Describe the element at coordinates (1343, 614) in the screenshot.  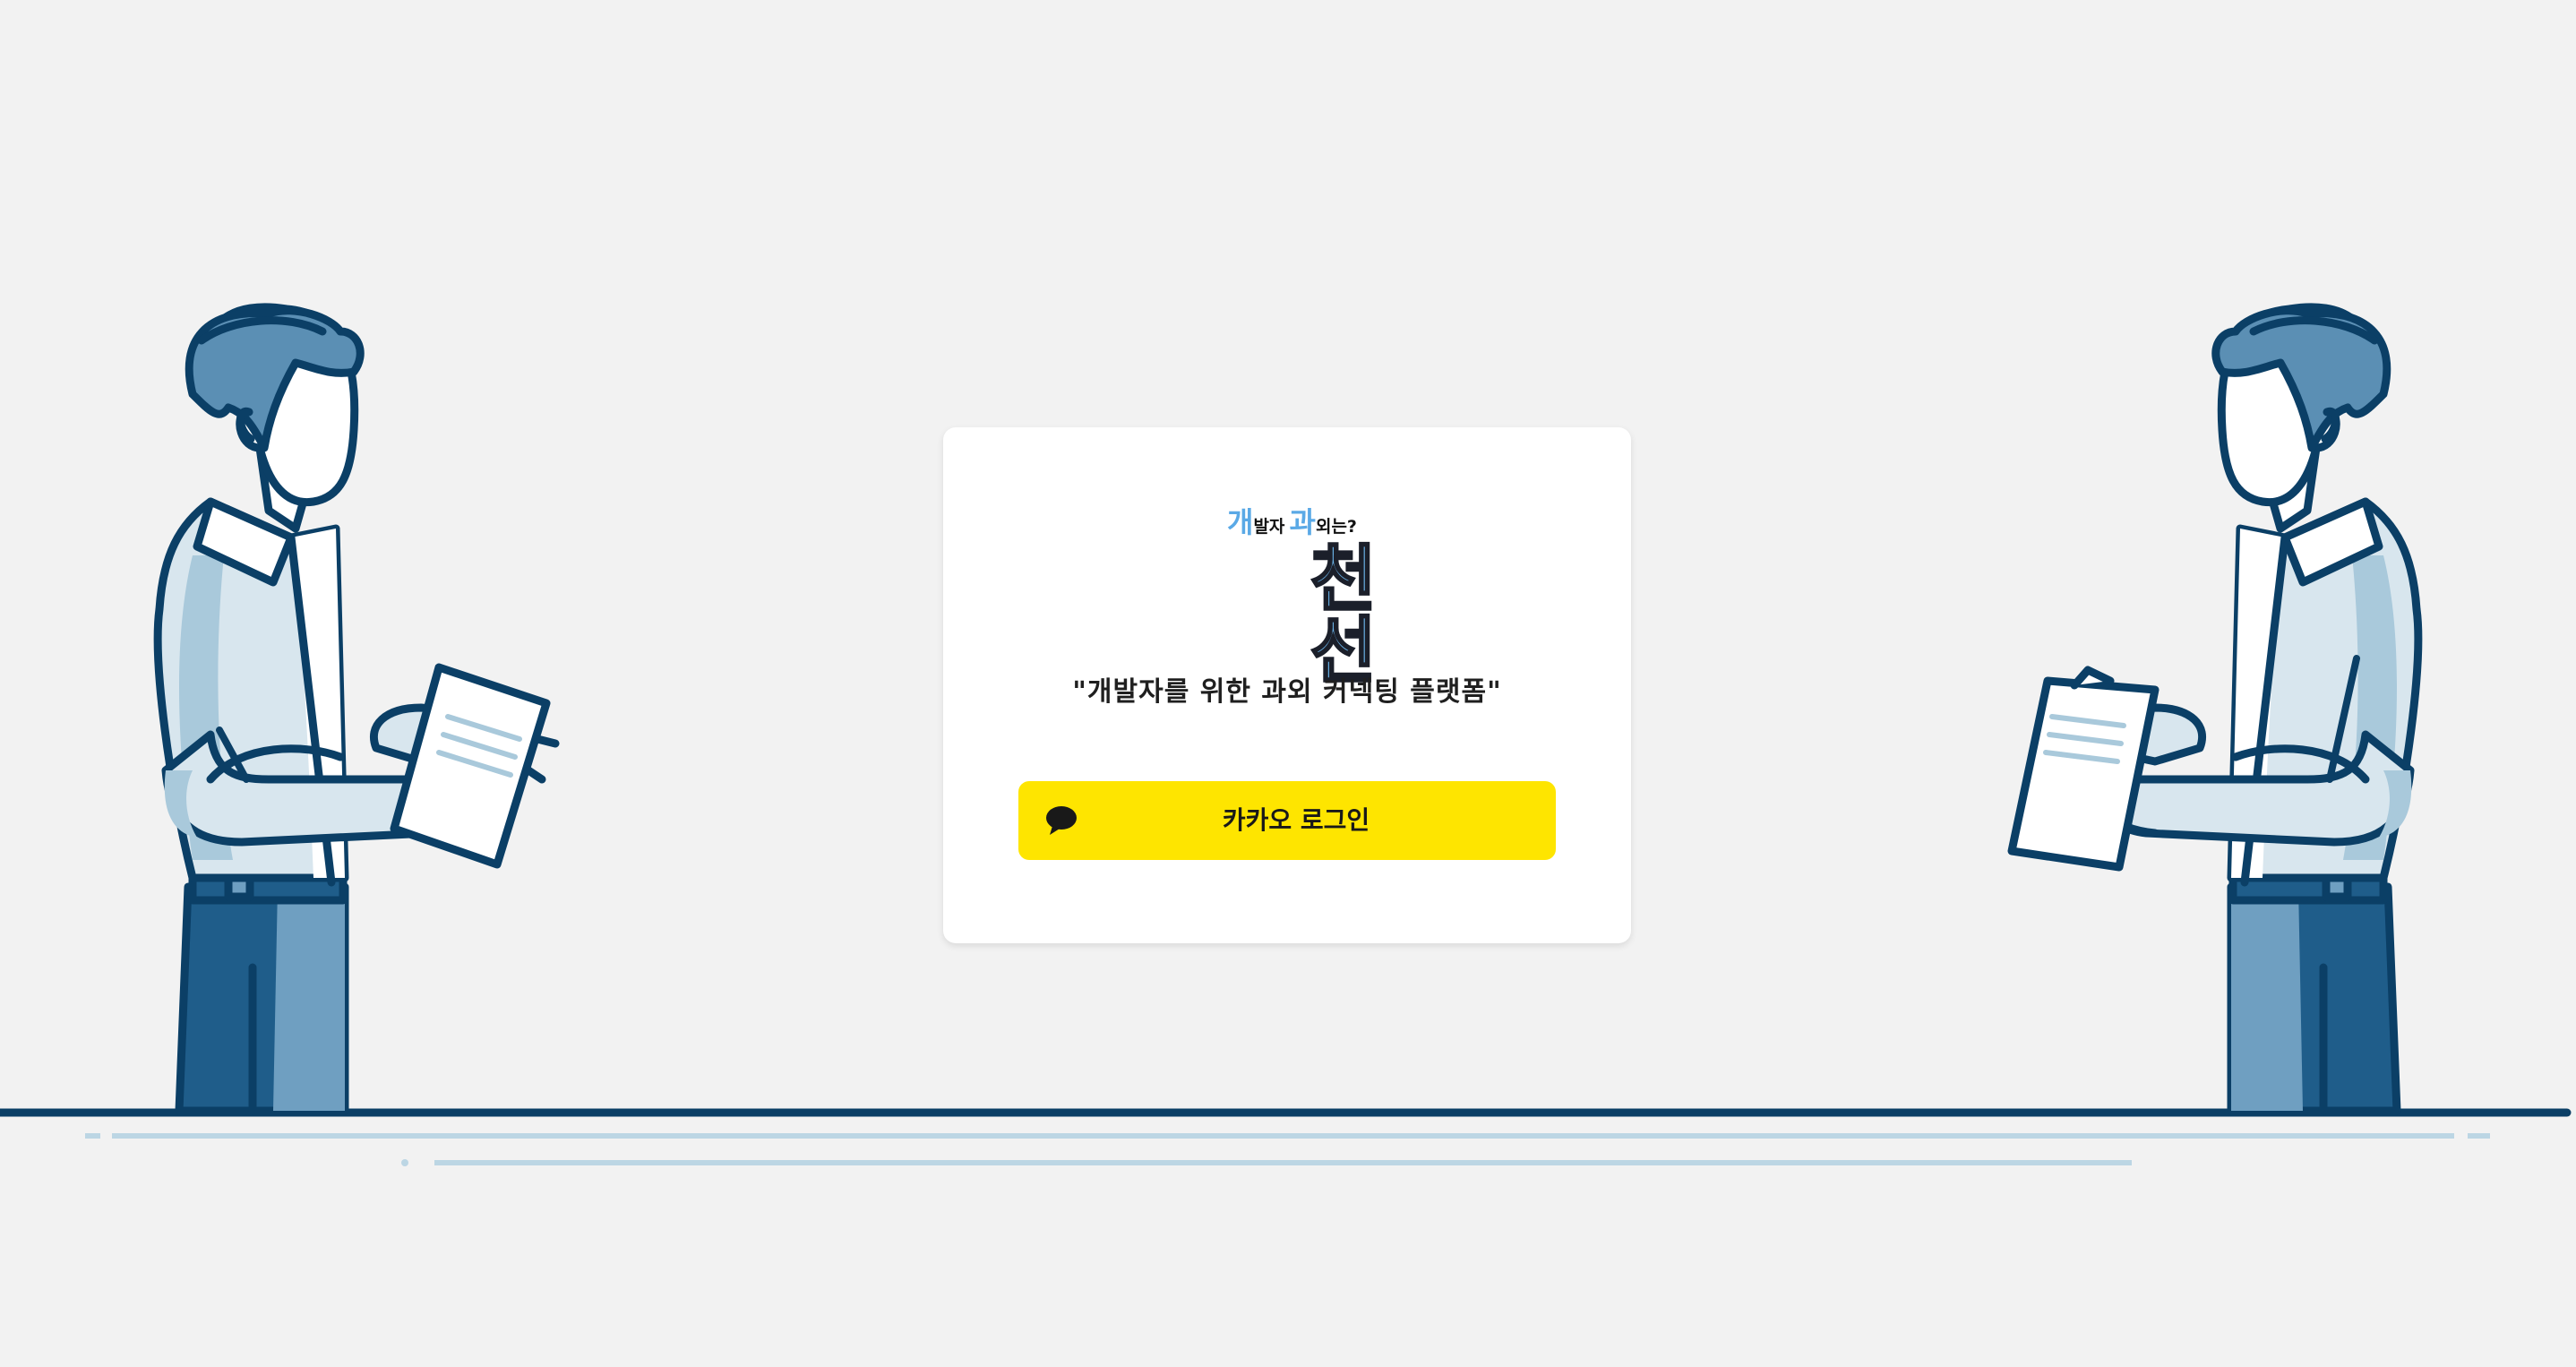
I see `logo-title: 천선` at that location.